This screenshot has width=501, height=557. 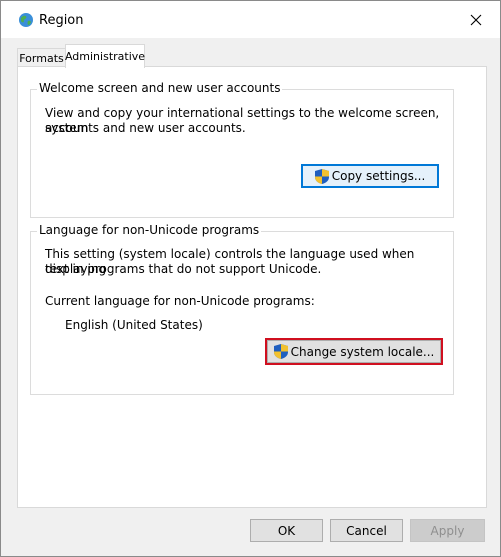 What do you see at coordinates (366, 530) in the screenshot?
I see `cancel-button: Cancel` at bounding box center [366, 530].